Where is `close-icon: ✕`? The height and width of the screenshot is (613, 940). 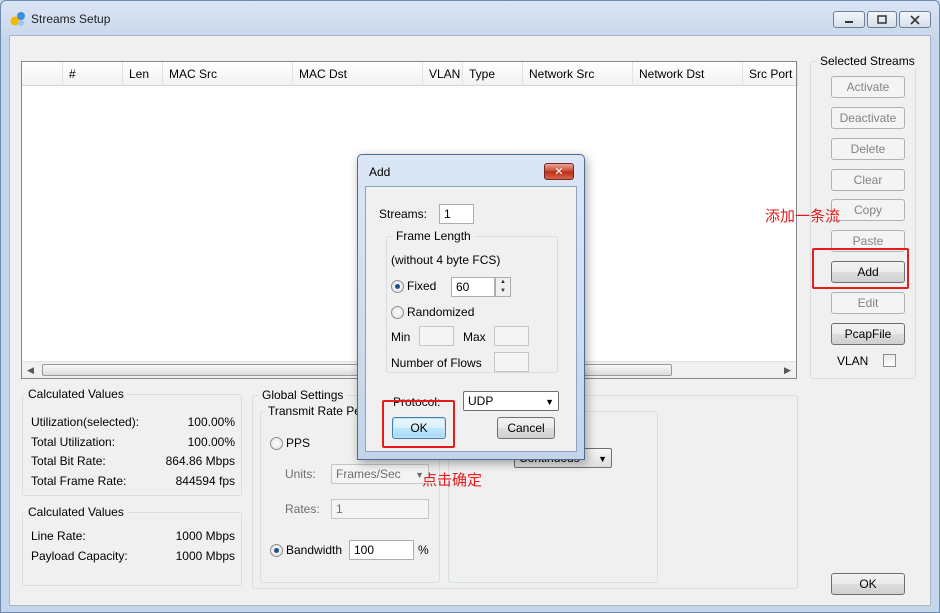 close-icon: ✕ is located at coordinates (559, 172).